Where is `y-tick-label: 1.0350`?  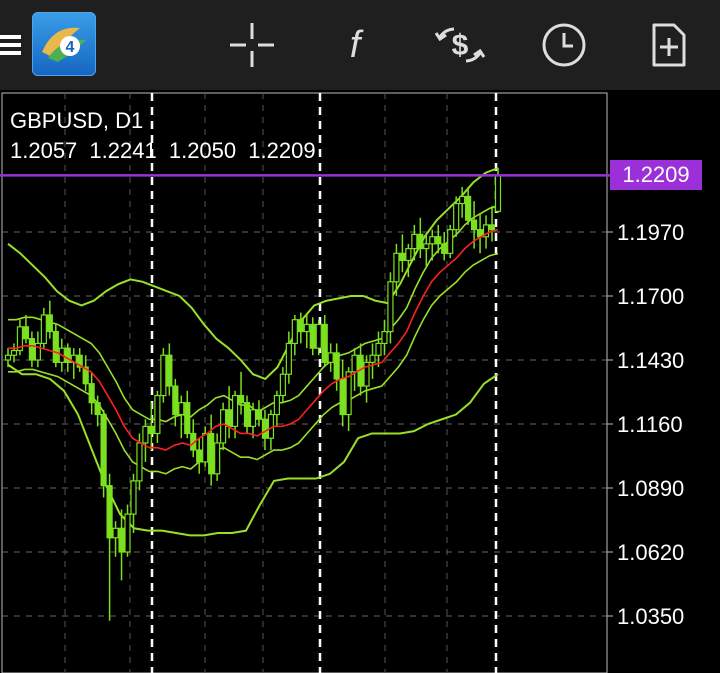 y-tick-label: 1.0350 is located at coordinates (650, 616).